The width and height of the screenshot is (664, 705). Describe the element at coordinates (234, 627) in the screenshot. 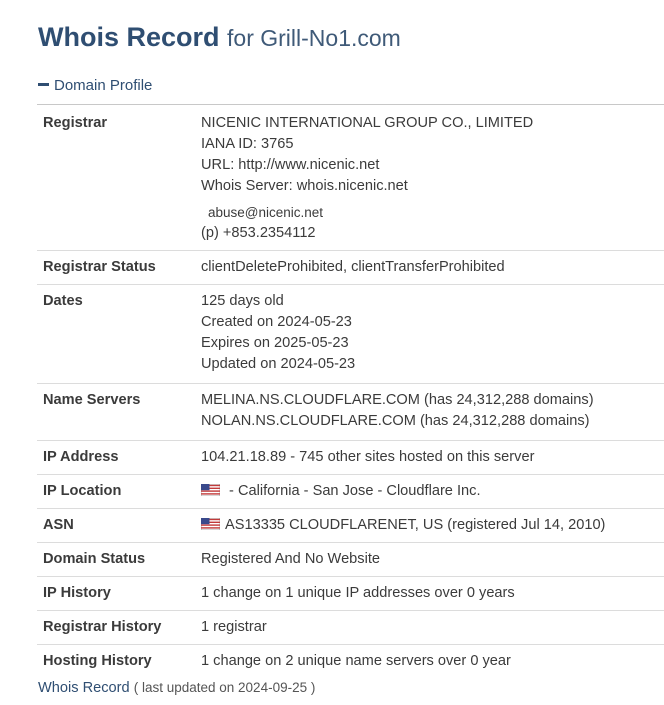

I see `registrar-history-value: 1 registrar` at that location.